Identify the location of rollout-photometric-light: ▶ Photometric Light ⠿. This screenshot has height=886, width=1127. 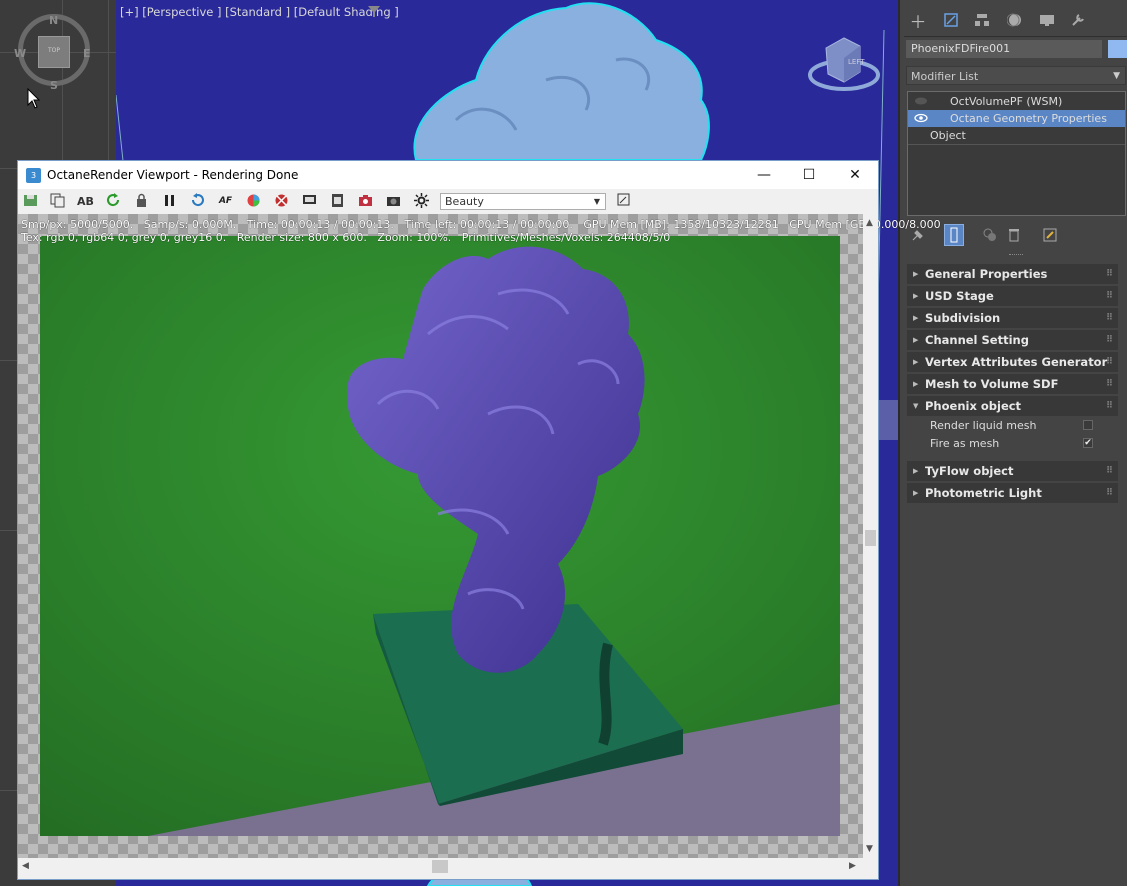
(1012, 493).